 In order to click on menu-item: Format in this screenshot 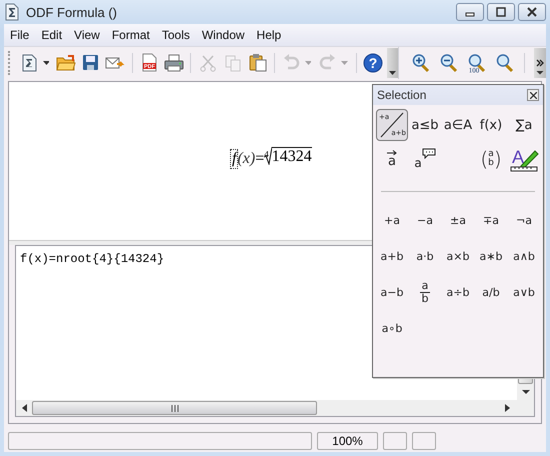, I will do `click(131, 35)`.